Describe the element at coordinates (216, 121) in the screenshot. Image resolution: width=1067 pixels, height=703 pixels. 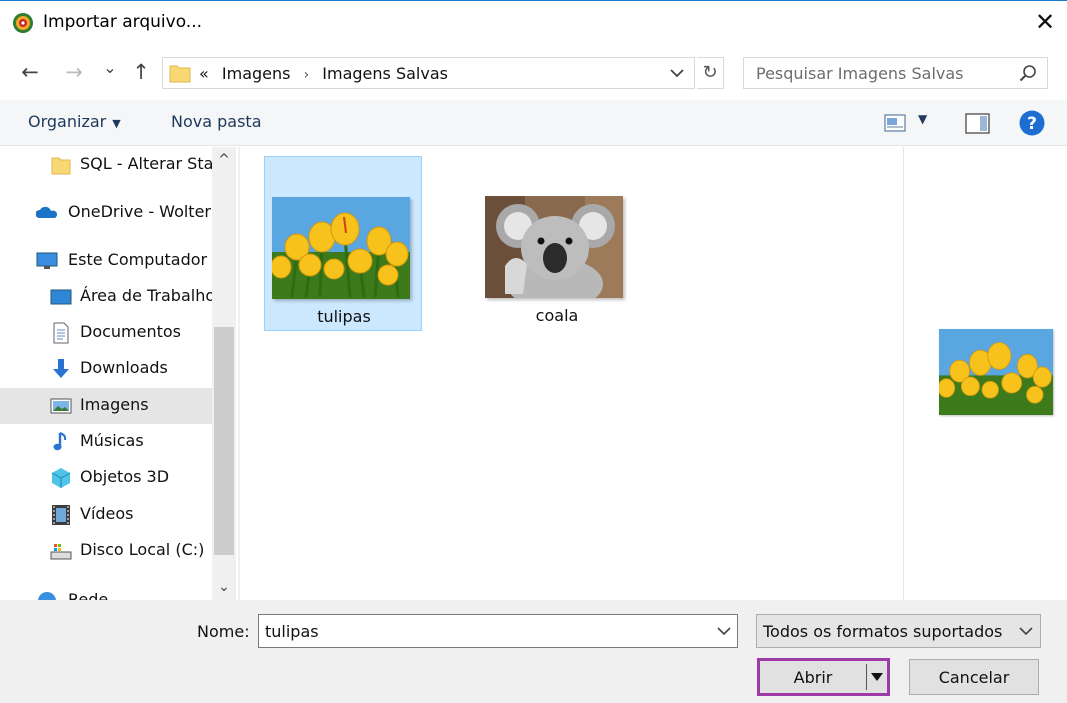
I see `new-folder-button: Nova pasta` at that location.